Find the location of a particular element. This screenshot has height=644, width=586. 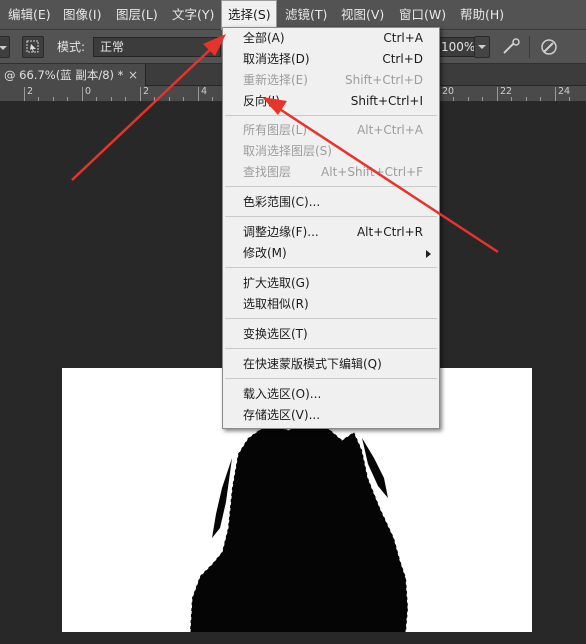

options-divider is located at coordinates (529, 47).